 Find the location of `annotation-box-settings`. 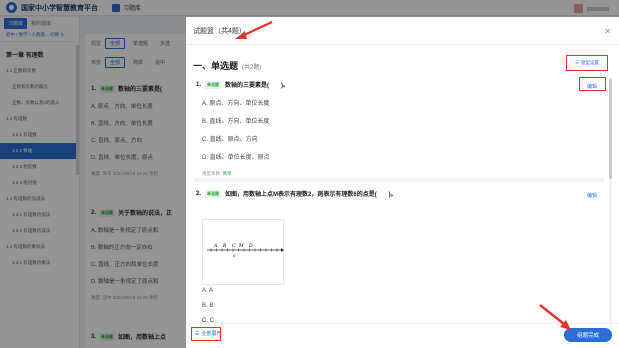

annotation-box-settings is located at coordinates (587, 63).